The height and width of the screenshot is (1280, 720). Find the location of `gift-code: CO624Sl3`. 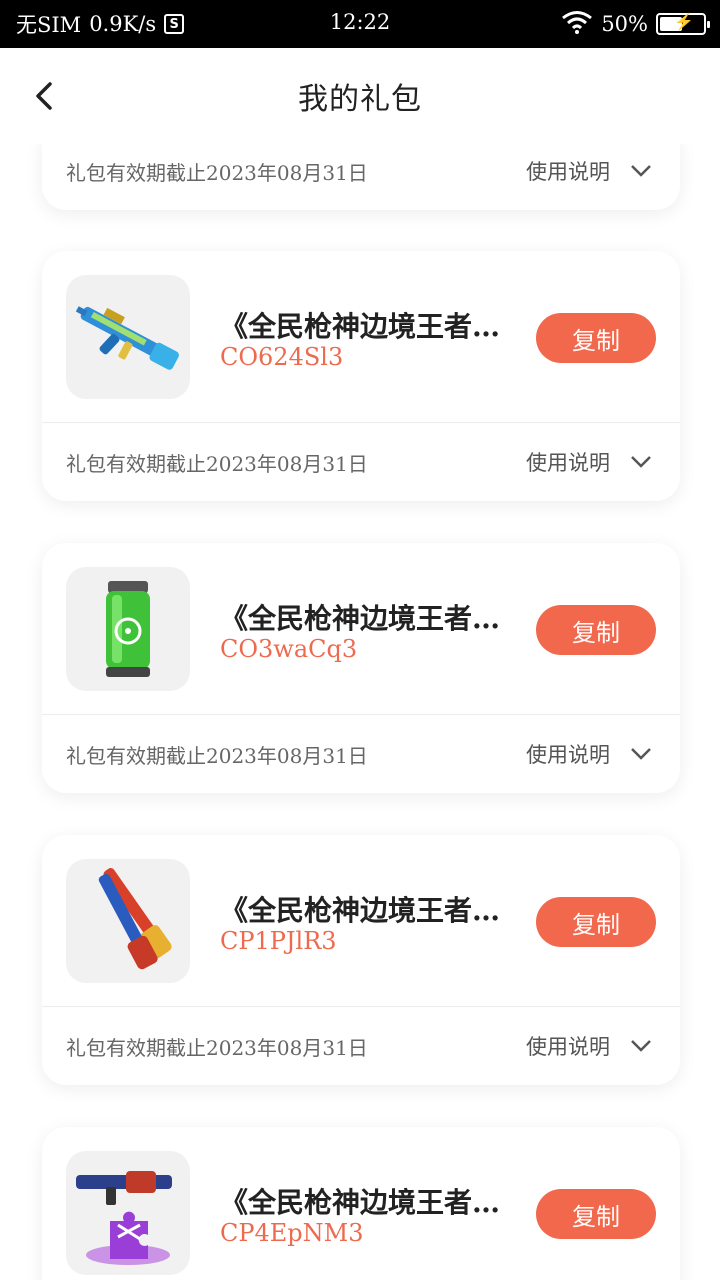

gift-code: CO624Sl3 is located at coordinates (282, 357).